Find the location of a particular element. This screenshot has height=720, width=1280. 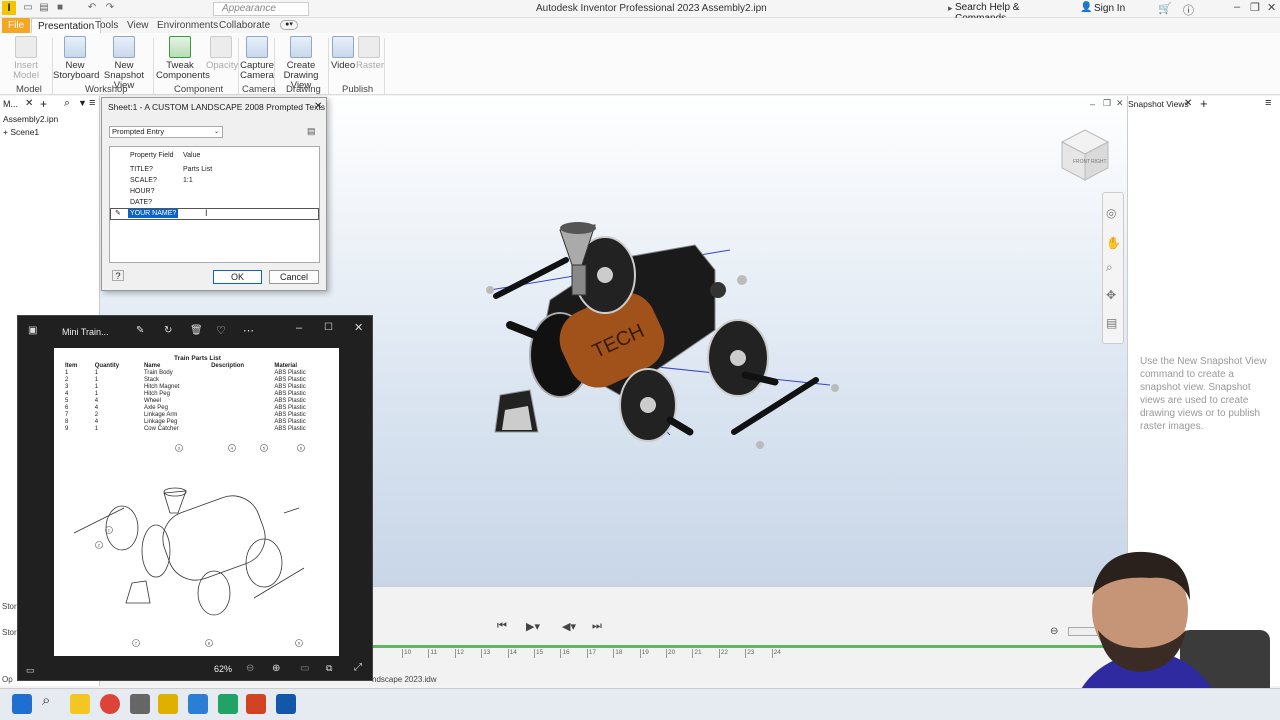

snapshot-views-tab: Snapshot Views is located at coordinates (1158, 104).